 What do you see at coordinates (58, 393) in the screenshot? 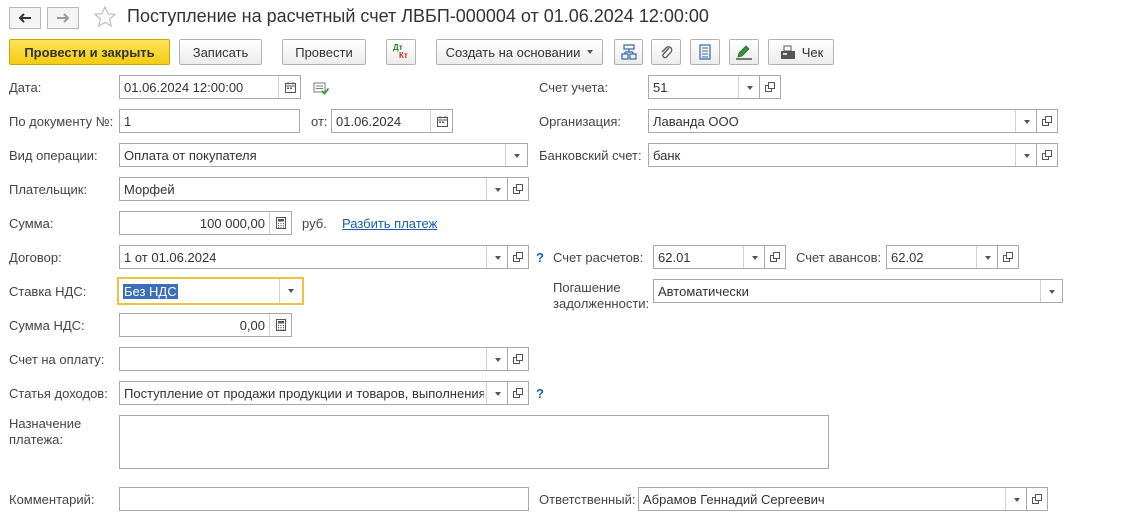
I see `income-item-label: Статья доходов:` at bounding box center [58, 393].